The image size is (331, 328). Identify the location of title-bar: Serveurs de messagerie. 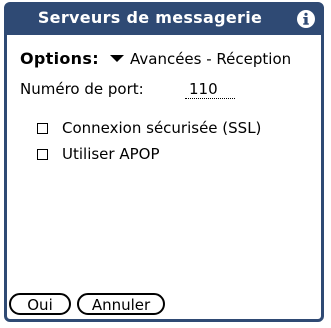
(164, 20).